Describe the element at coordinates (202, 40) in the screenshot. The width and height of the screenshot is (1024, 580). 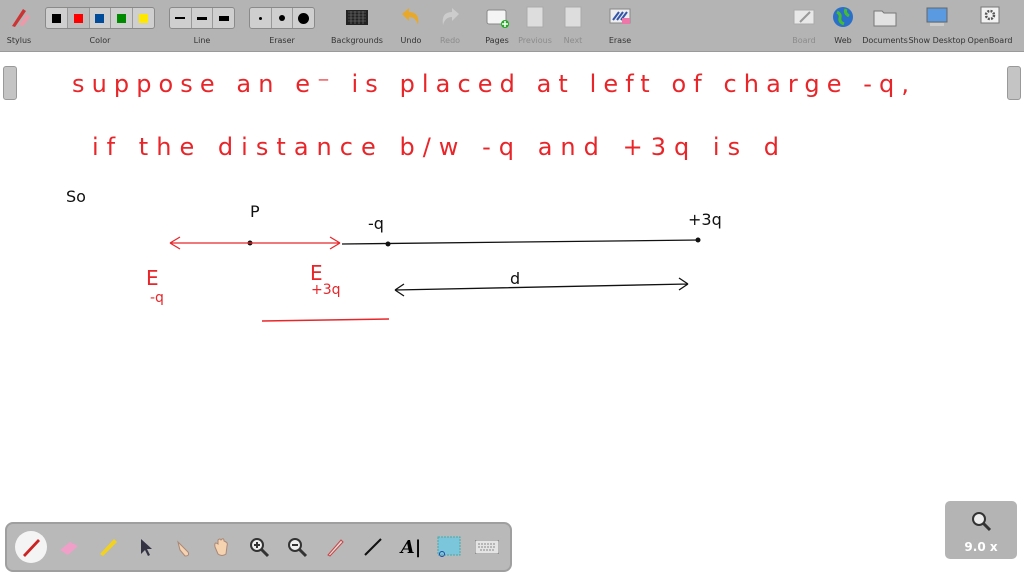
I see `line-label: Line` at that location.